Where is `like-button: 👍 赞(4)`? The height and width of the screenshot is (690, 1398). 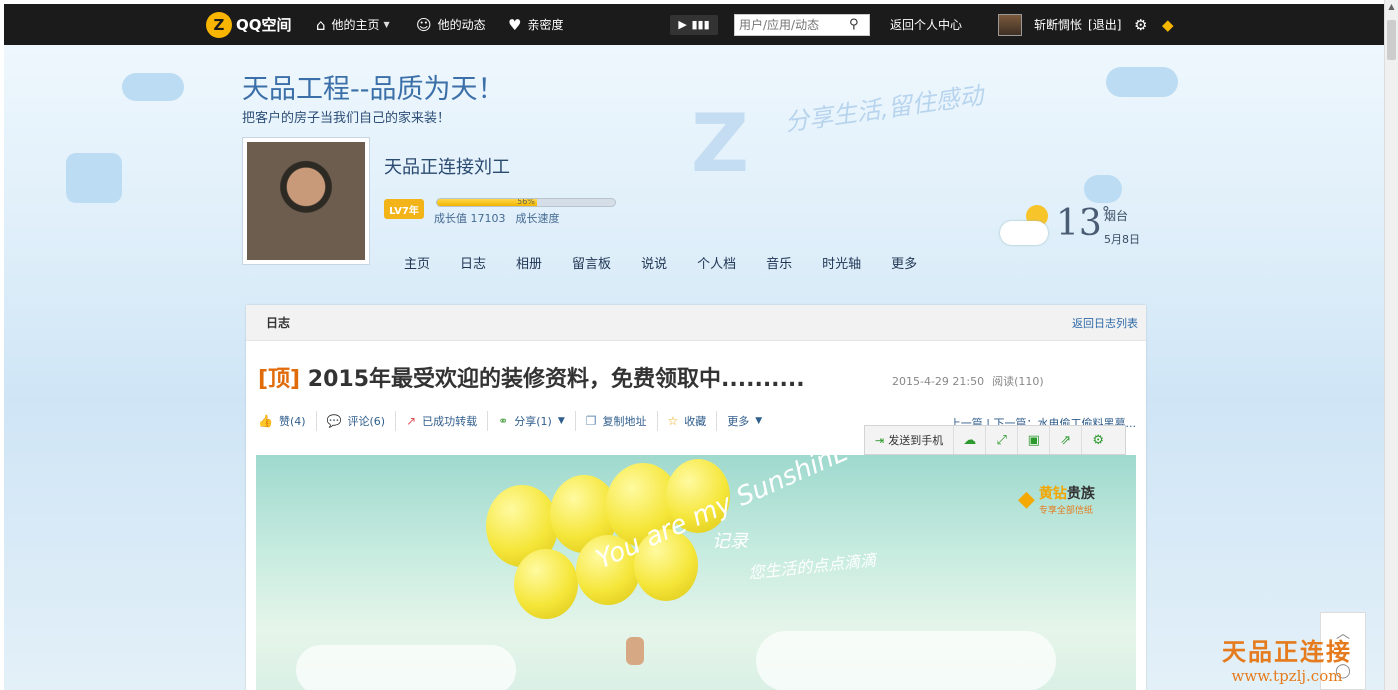
like-button: 👍 赞(4) is located at coordinates (287, 421).